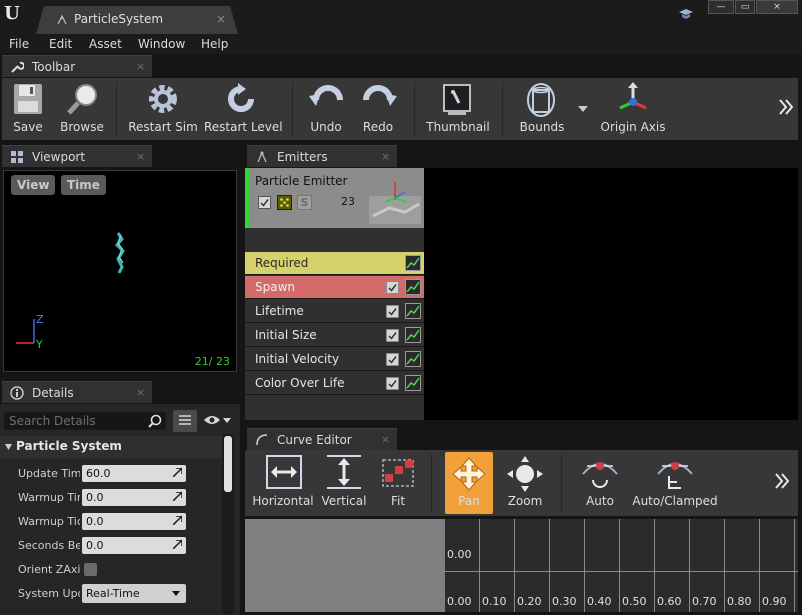  What do you see at coordinates (398, 483) in the screenshot?
I see `fit-button: Fit` at bounding box center [398, 483].